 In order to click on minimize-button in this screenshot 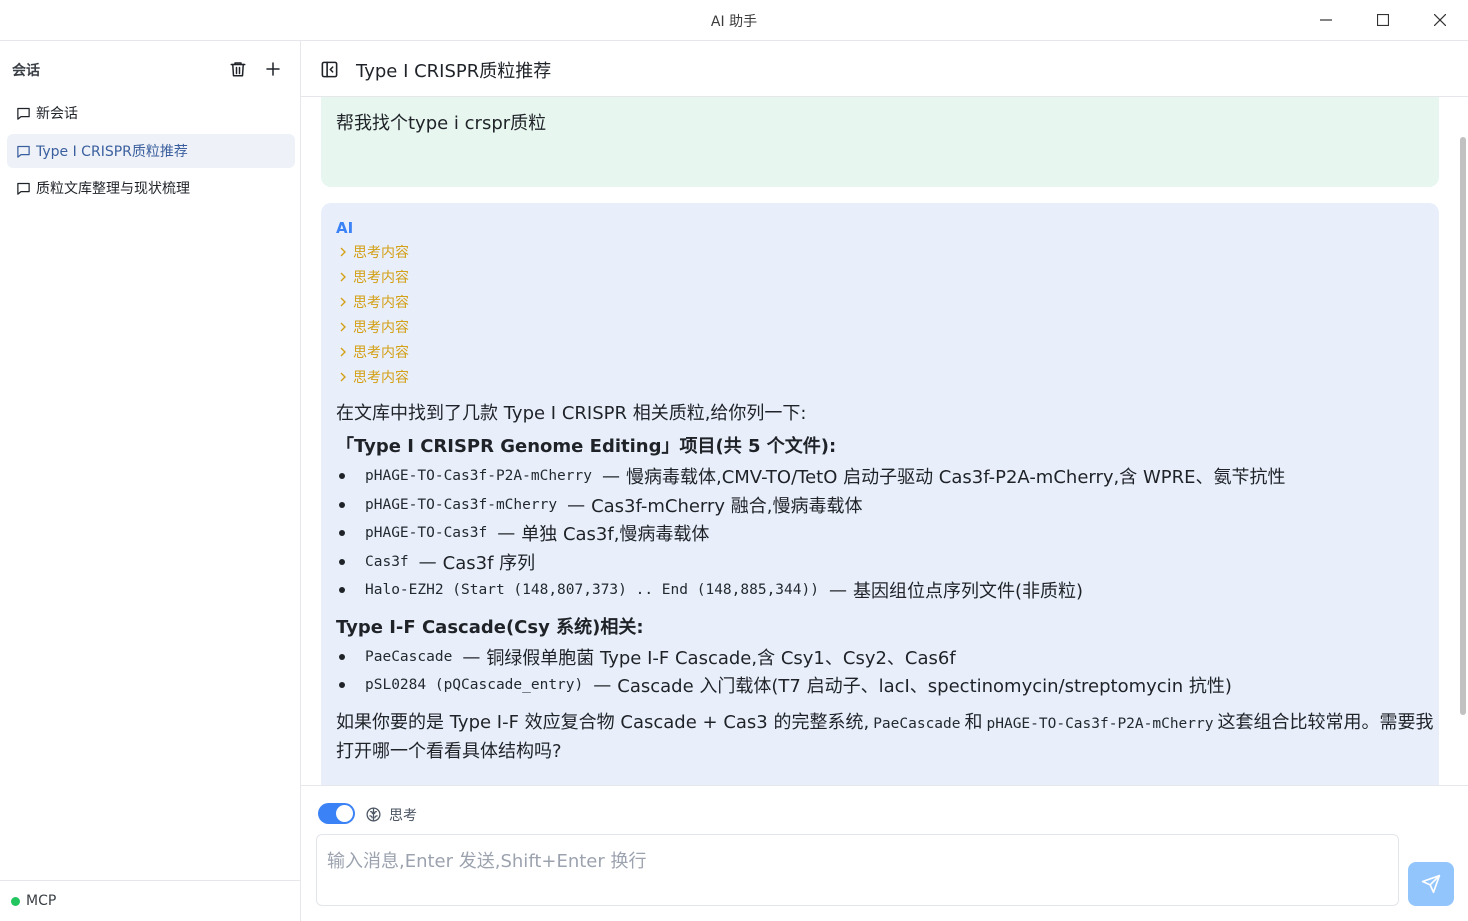, I will do `click(1326, 20)`.